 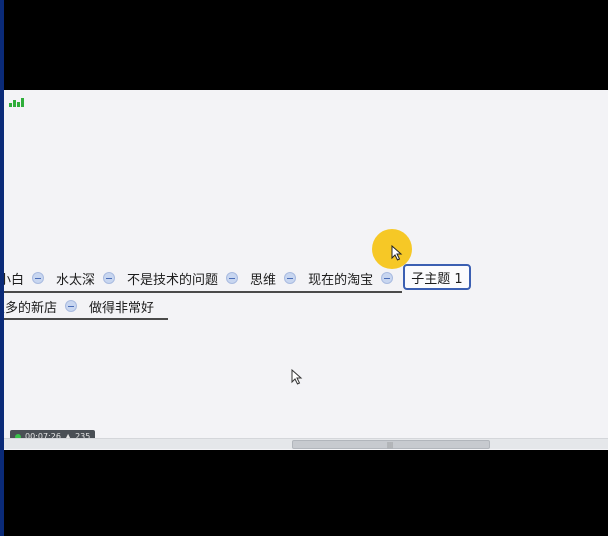 I want to click on connector-line, so click(x=86, y=319).